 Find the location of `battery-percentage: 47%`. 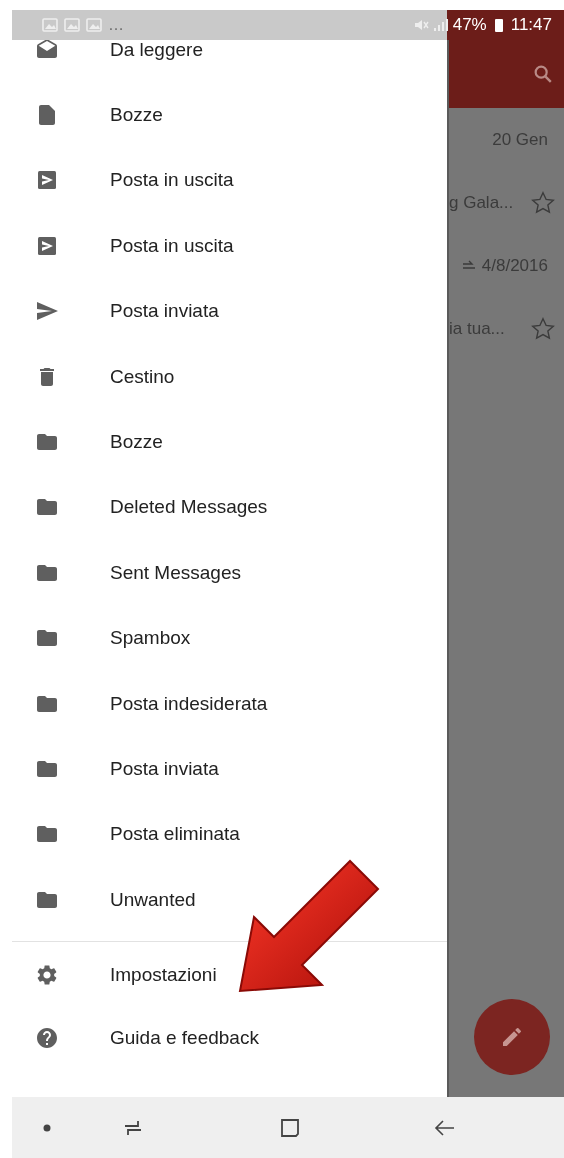

battery-percentage: 47% is located at coordinates (469, 25).